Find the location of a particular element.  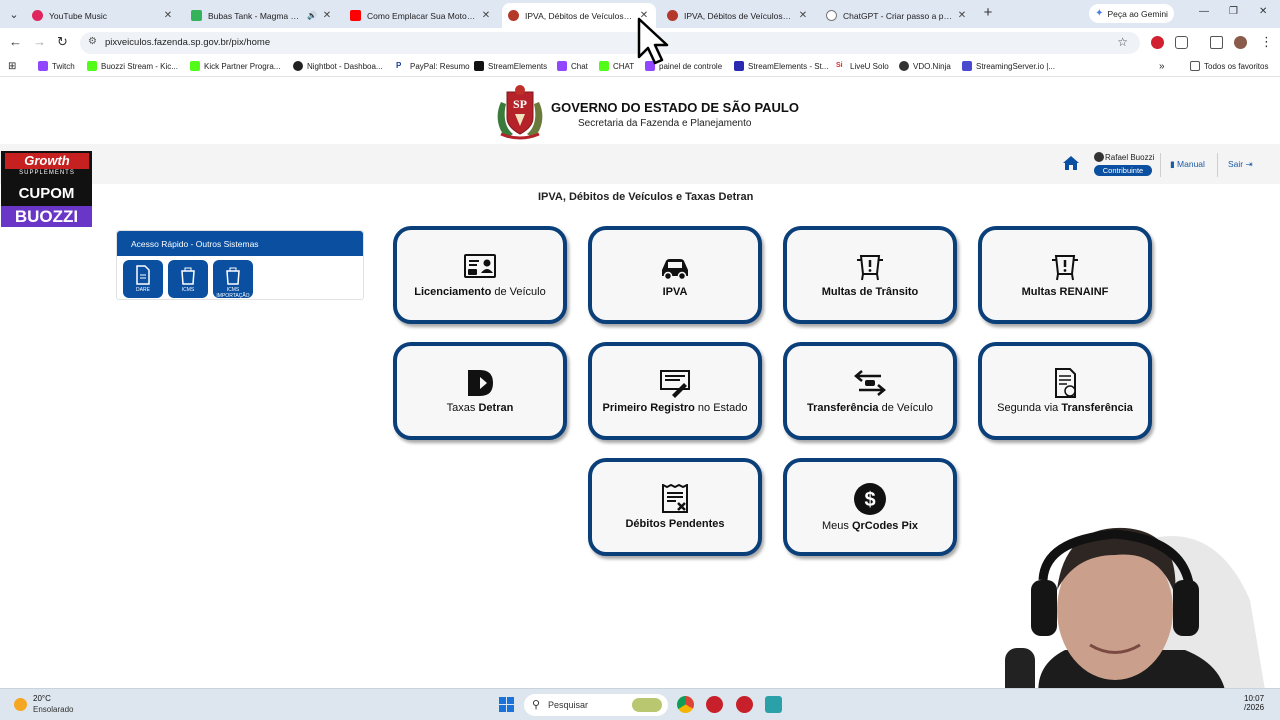

home-icon is located at coordinates (1071, 163).